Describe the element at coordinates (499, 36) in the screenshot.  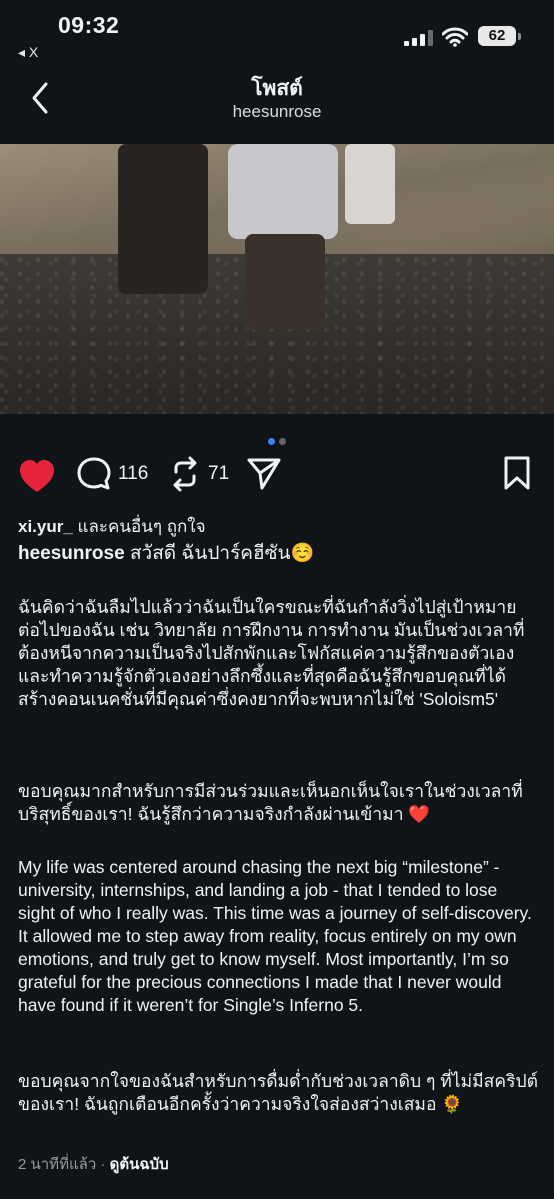
I see `battery-indicator: 62` at that location.